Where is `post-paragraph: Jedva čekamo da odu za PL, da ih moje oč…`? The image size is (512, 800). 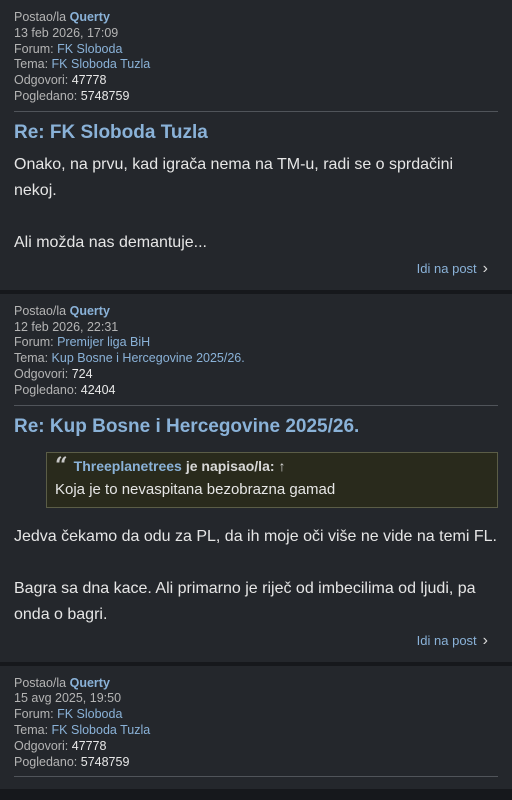
post-paragraph: Jedva čekamo da odu za PL, da ih moje oč… is located at coordinates (255, 536).